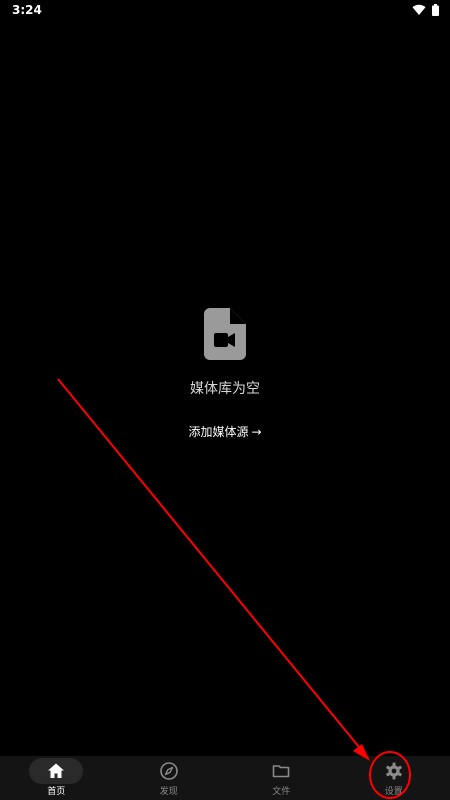 Image resolution: width=450 pixels, height=800 pixels. What do you see at coordinates (256, 431) in the screenshot?
I see `arrow-right-icon: →` at bounding box center [256, 431].